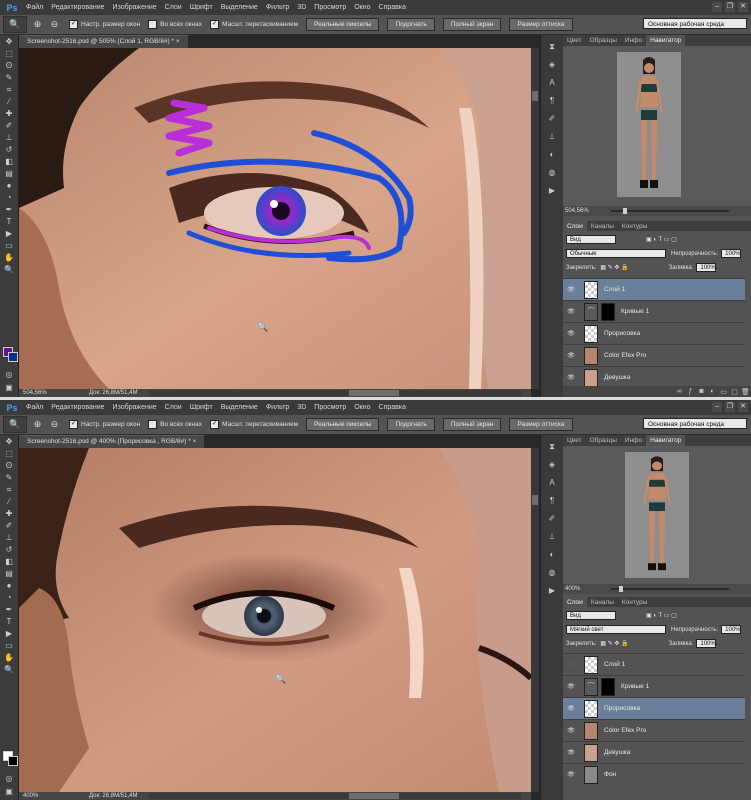 Image resolution: width=751 pixels, height=800 pixels. What do you see at coordinates (666, 40) in the screenshot?
I see `tab-navigator: Навигатор` at bounding box center [666, 40].